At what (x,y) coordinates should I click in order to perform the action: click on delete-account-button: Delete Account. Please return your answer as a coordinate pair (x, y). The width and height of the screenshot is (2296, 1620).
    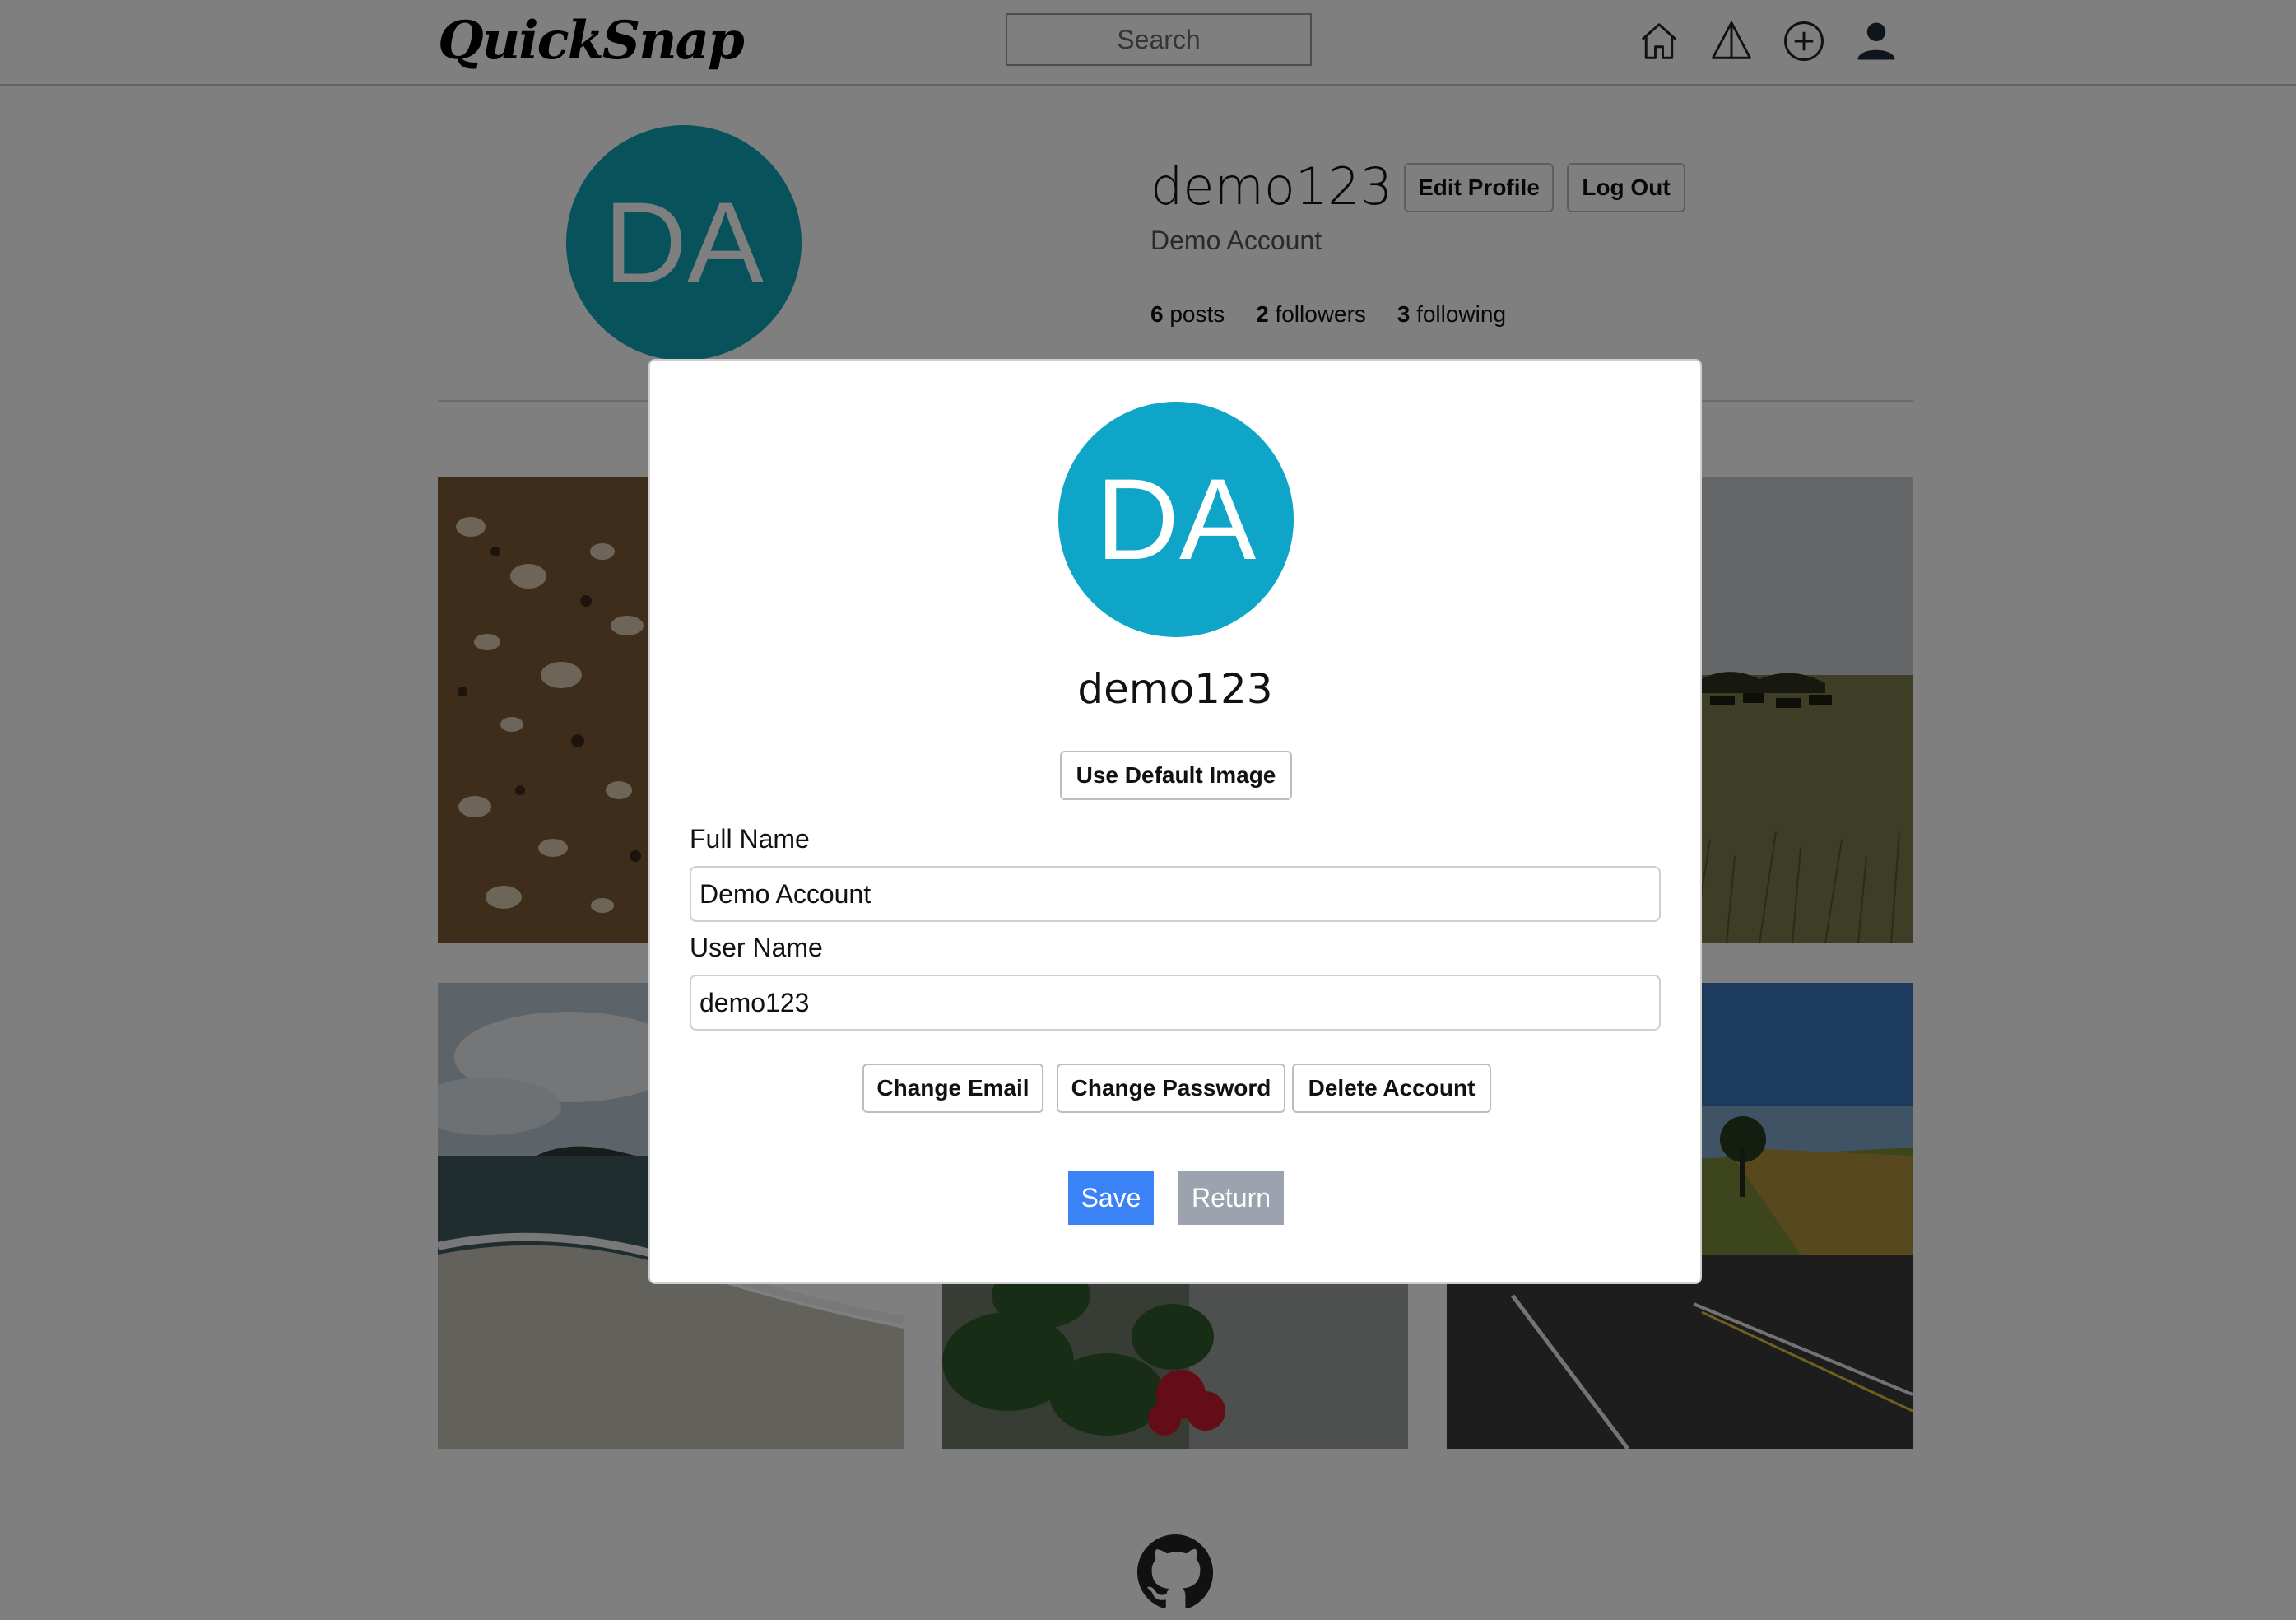
    Looking at the image, I should click on (1392, 1088).